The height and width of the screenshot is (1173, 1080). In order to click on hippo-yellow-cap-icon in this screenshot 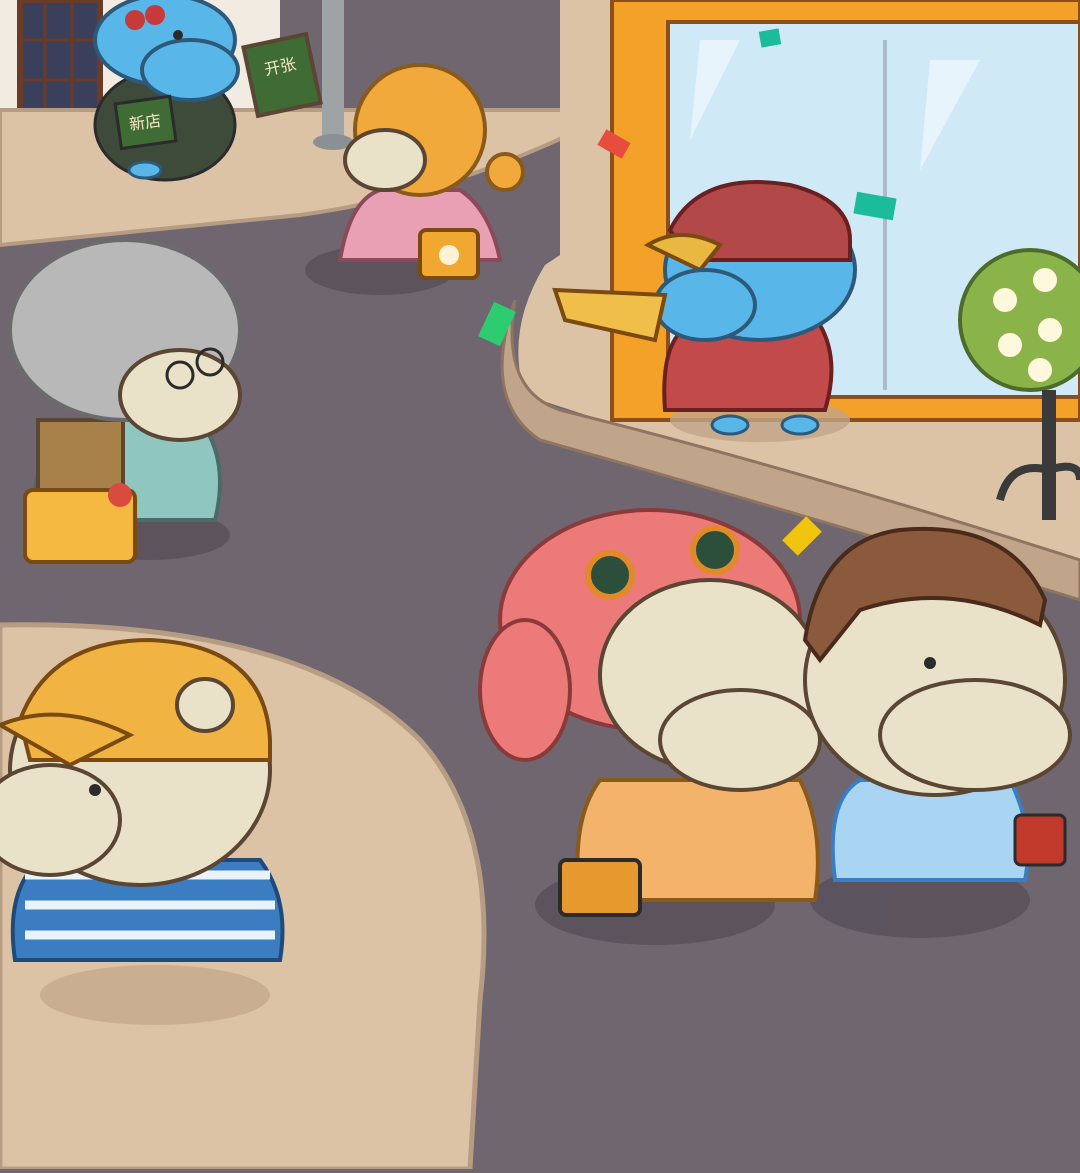, I will do `click(142, 799)`.